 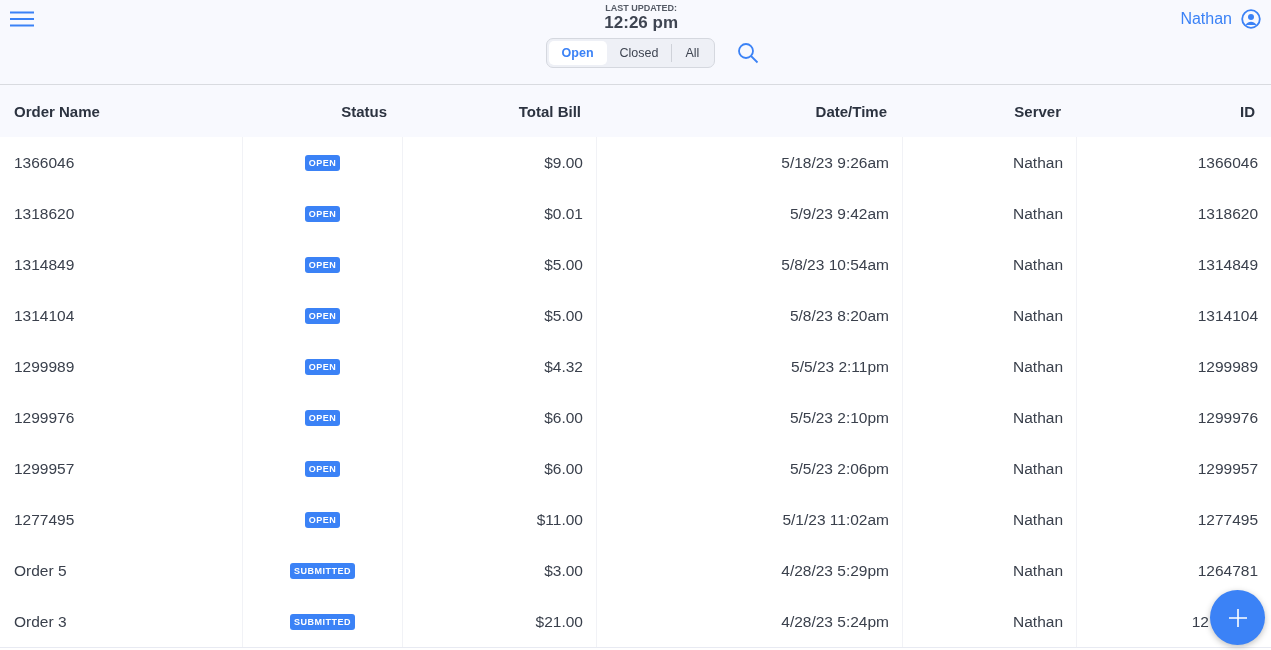 I want to click on table-cell: 4/28/23 5:29pm, so click(x=835, y=570).